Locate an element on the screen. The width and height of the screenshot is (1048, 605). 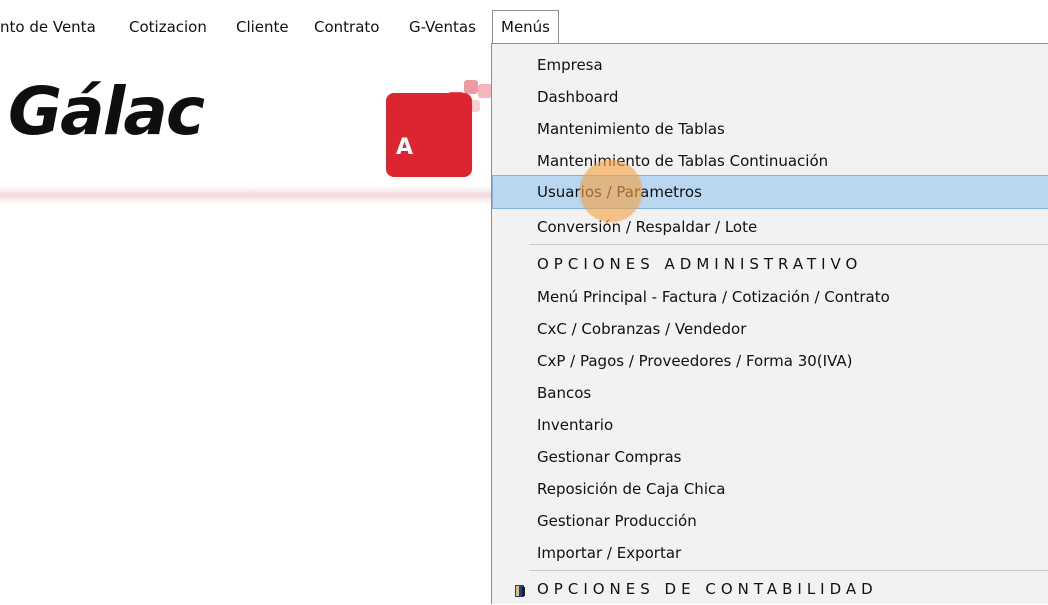
menu-item-label: Inventario is located at coordinates (575, 425).